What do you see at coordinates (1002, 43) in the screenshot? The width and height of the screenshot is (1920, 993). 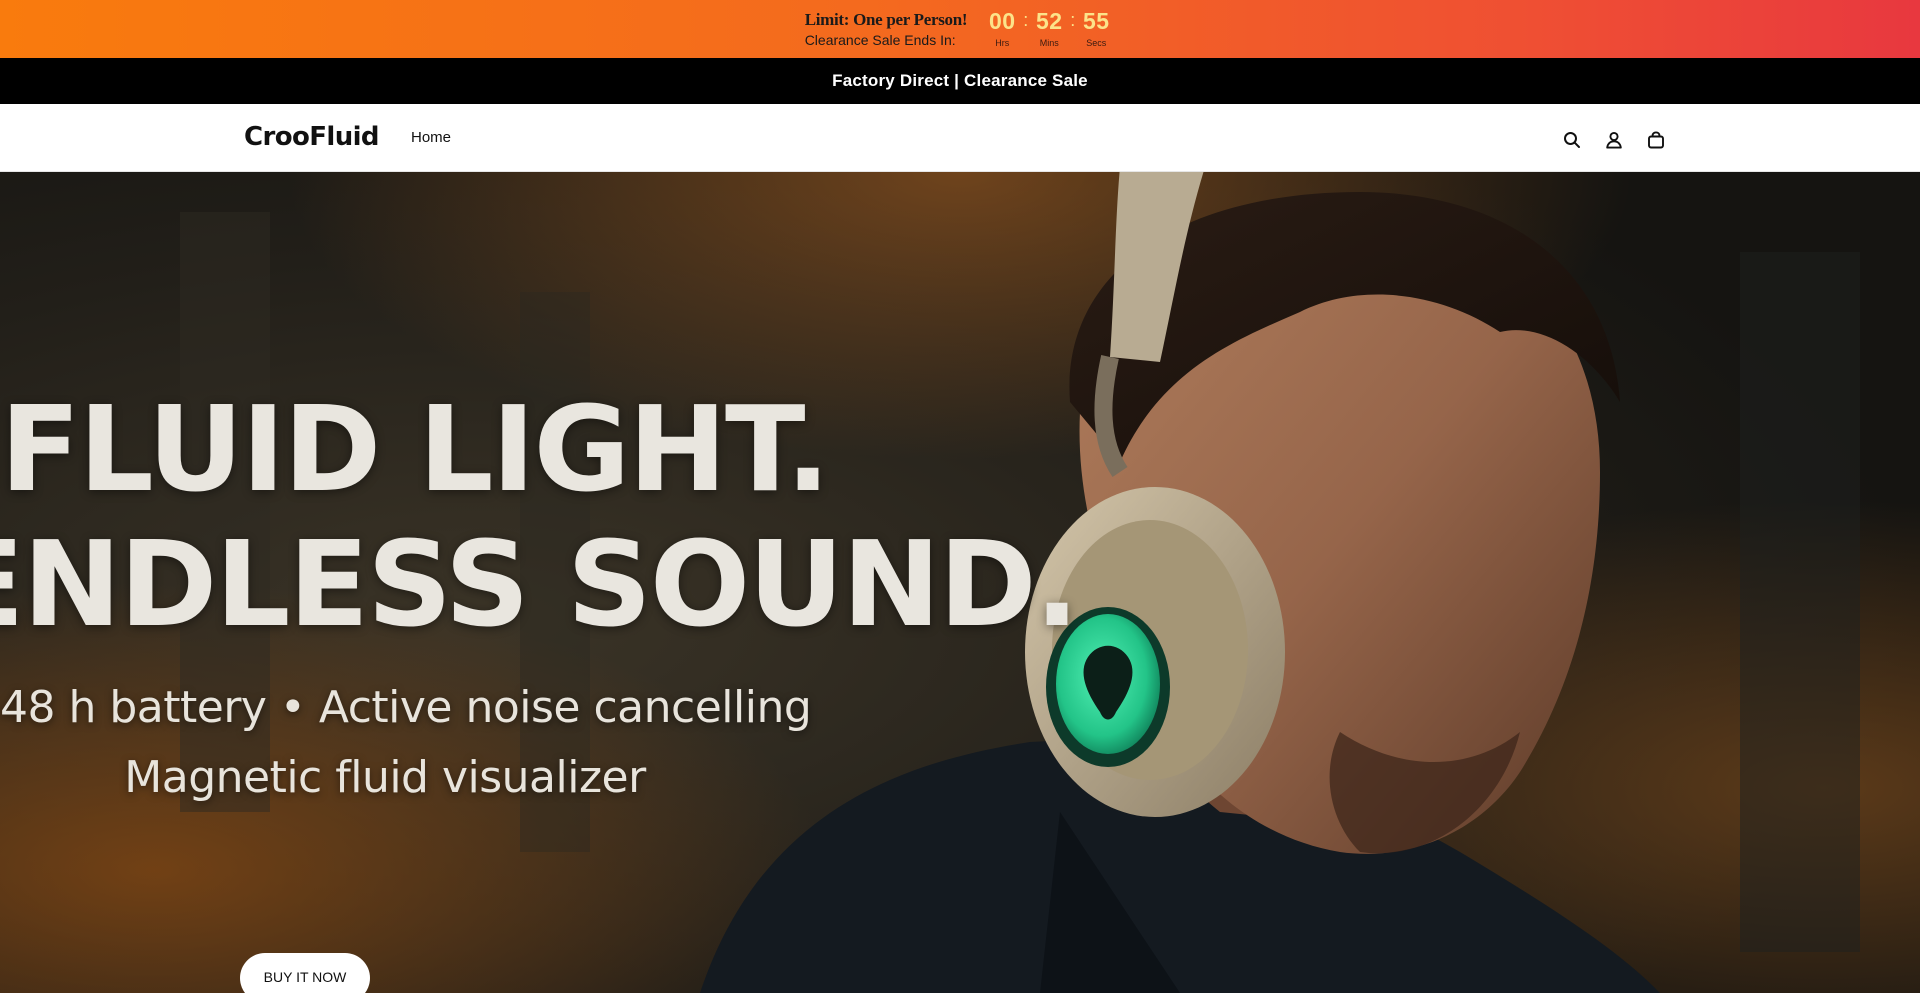 I see `hours-label: Hrs` at bounding box center [1002, 43].